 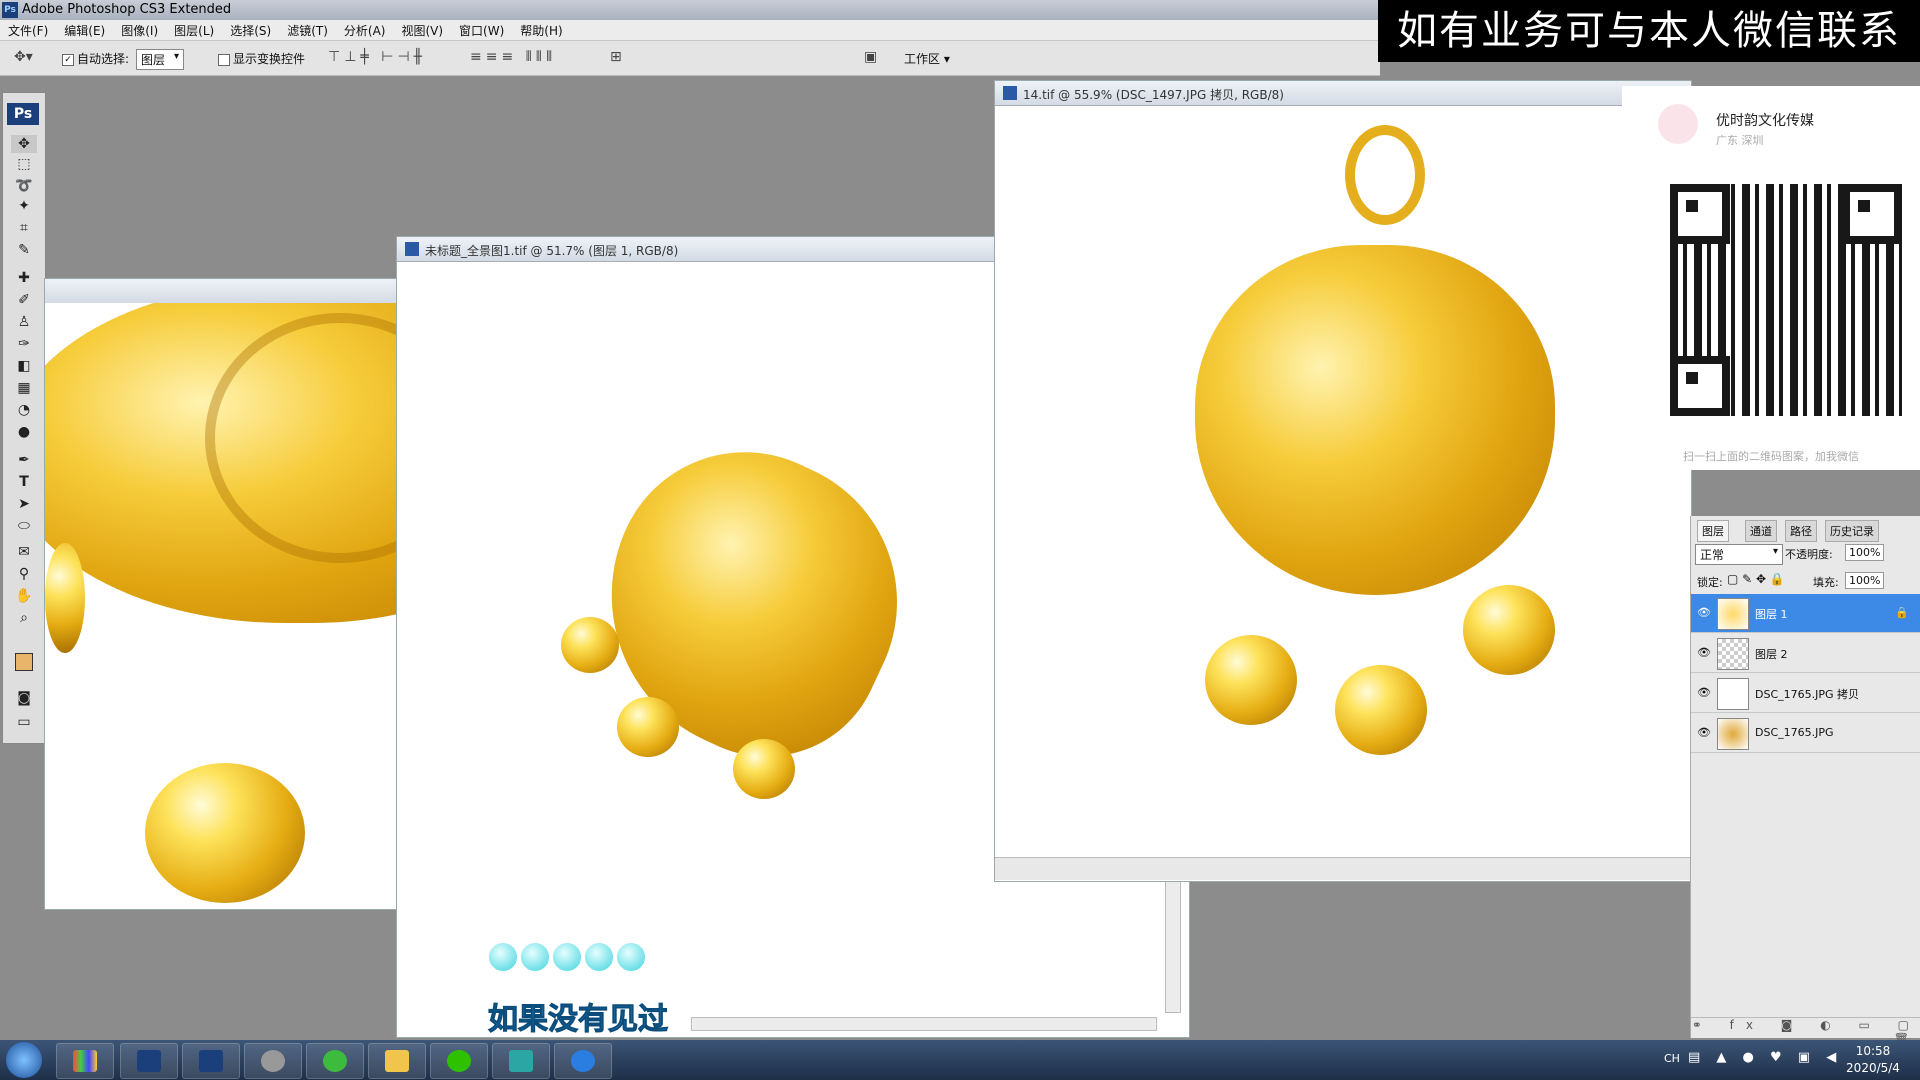 What do you see at coordinates (24, 432) in the screenshot?
I see `dodge-tool-icon: ●` at bounding box center [24, 432].